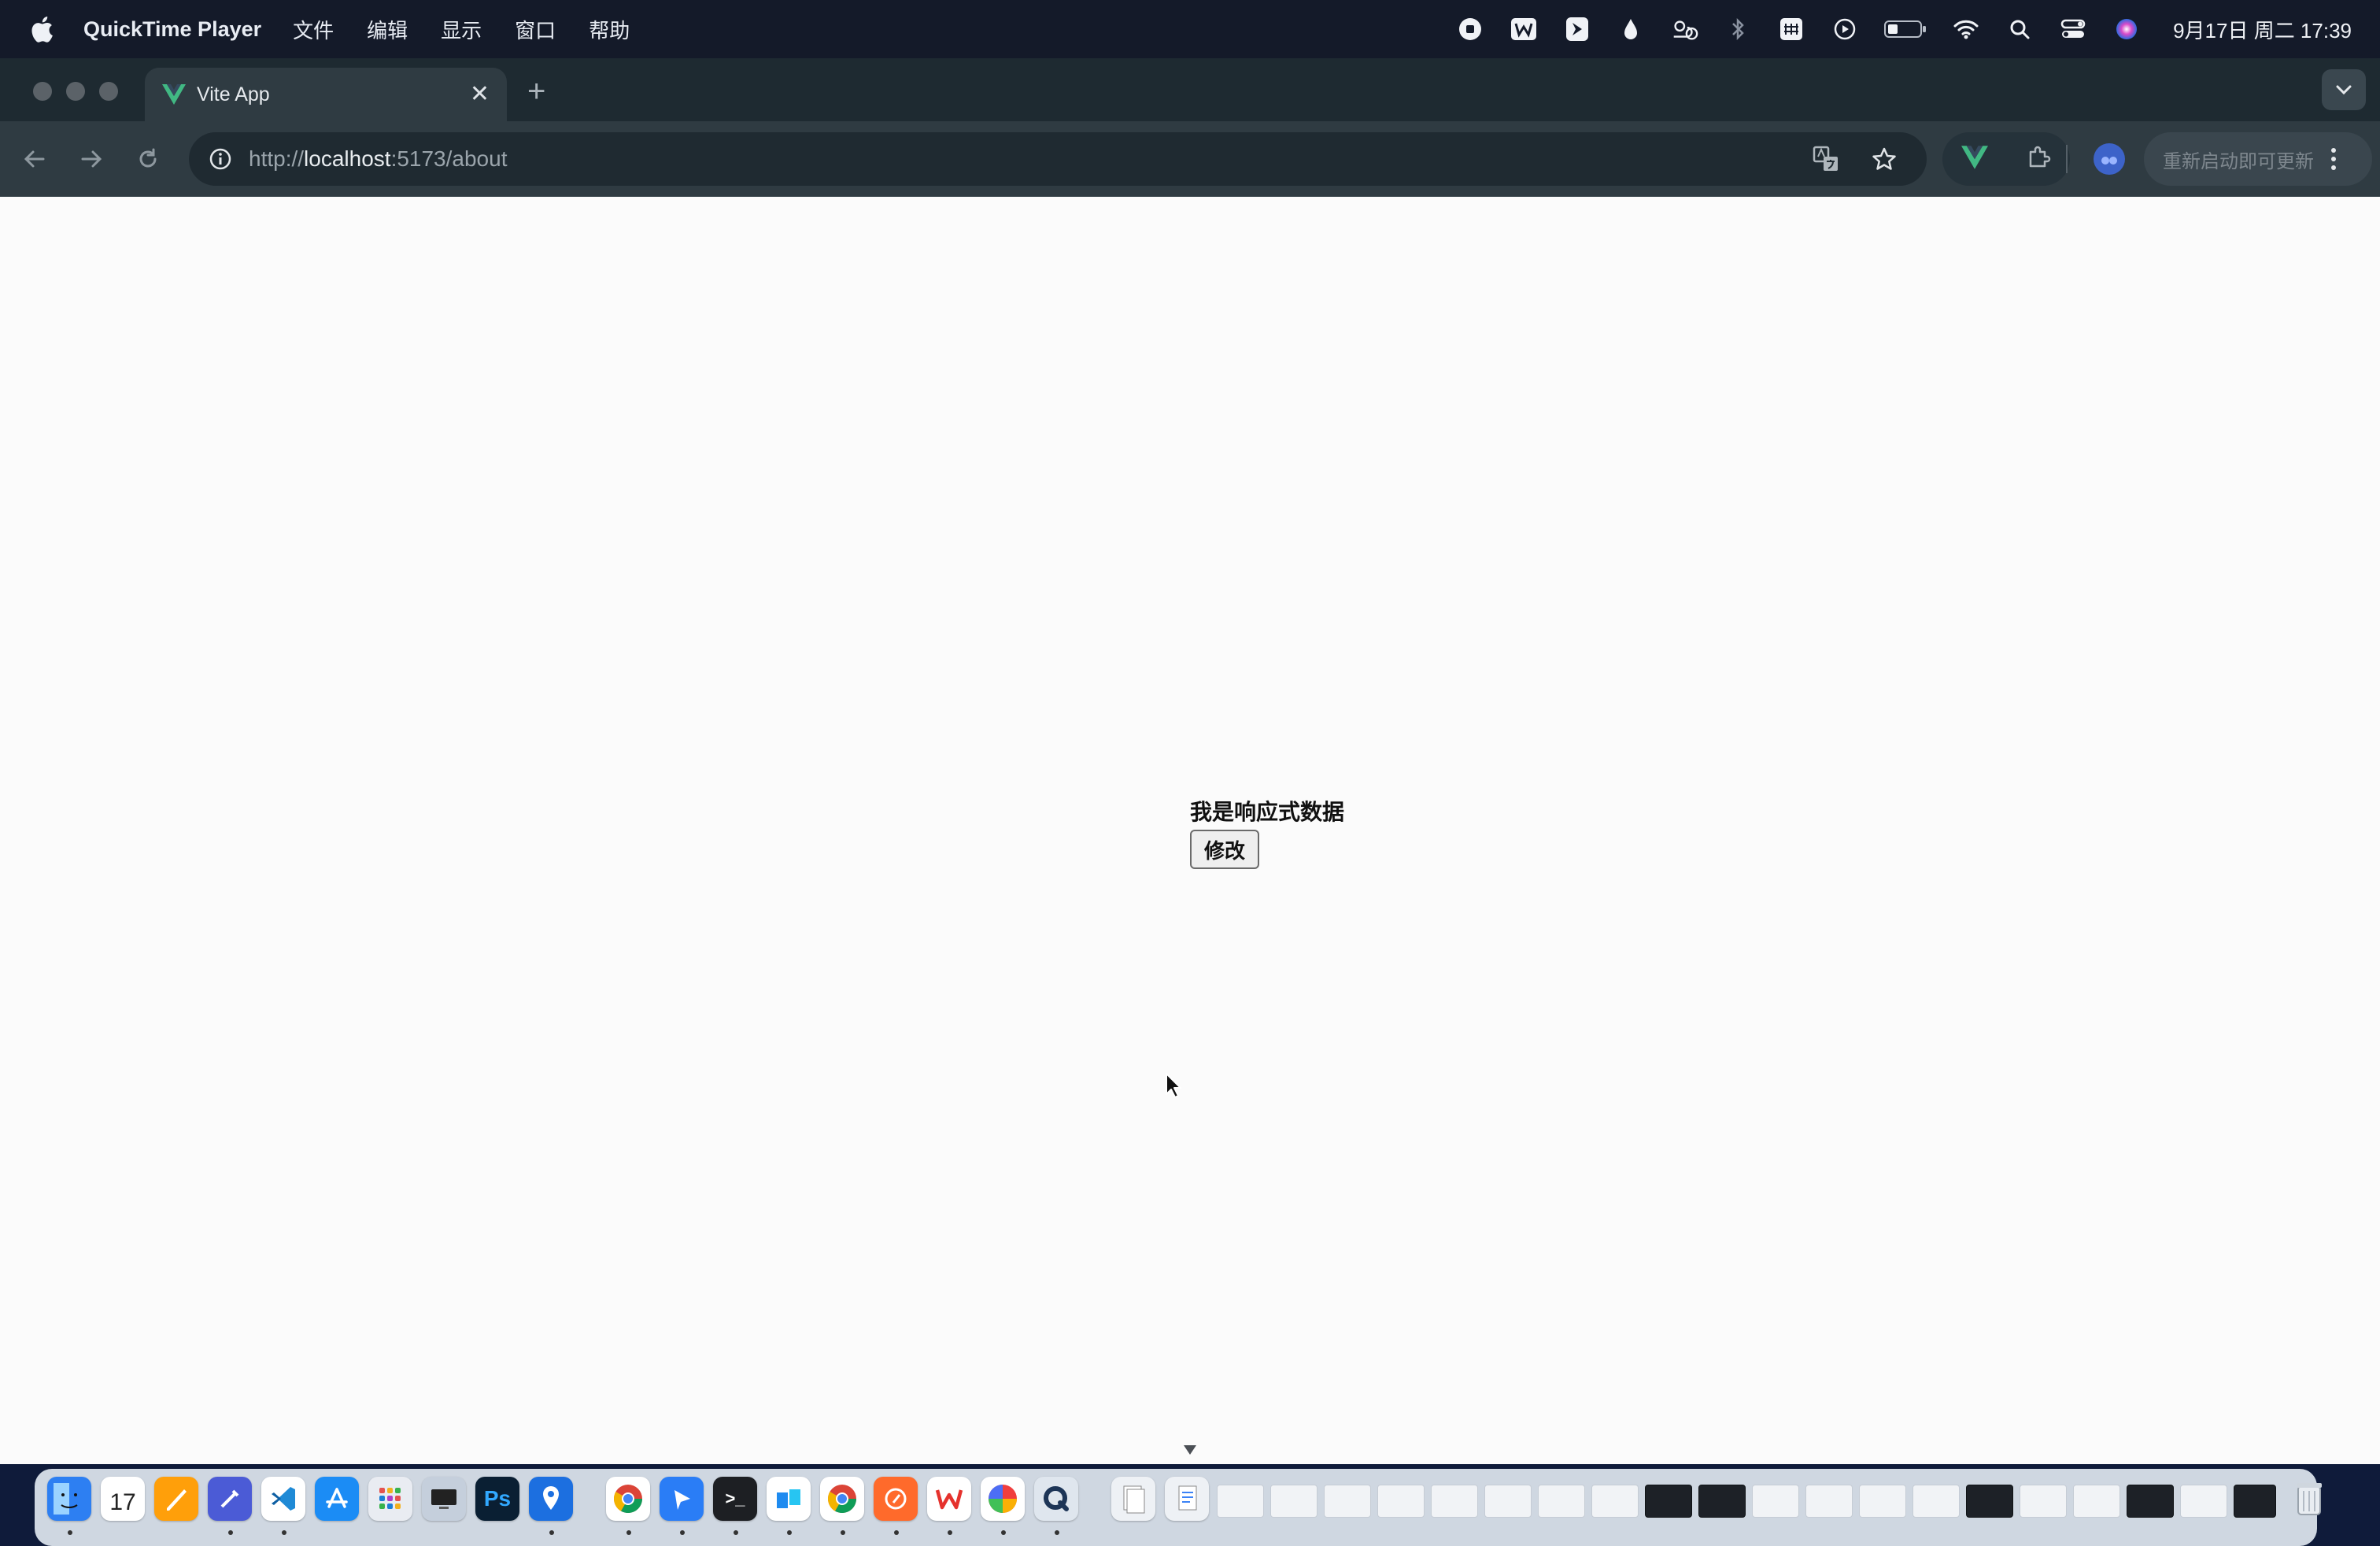 This screenshot has height=1546, width=2380. I want to click on drop-icon, so click(1631, 29).